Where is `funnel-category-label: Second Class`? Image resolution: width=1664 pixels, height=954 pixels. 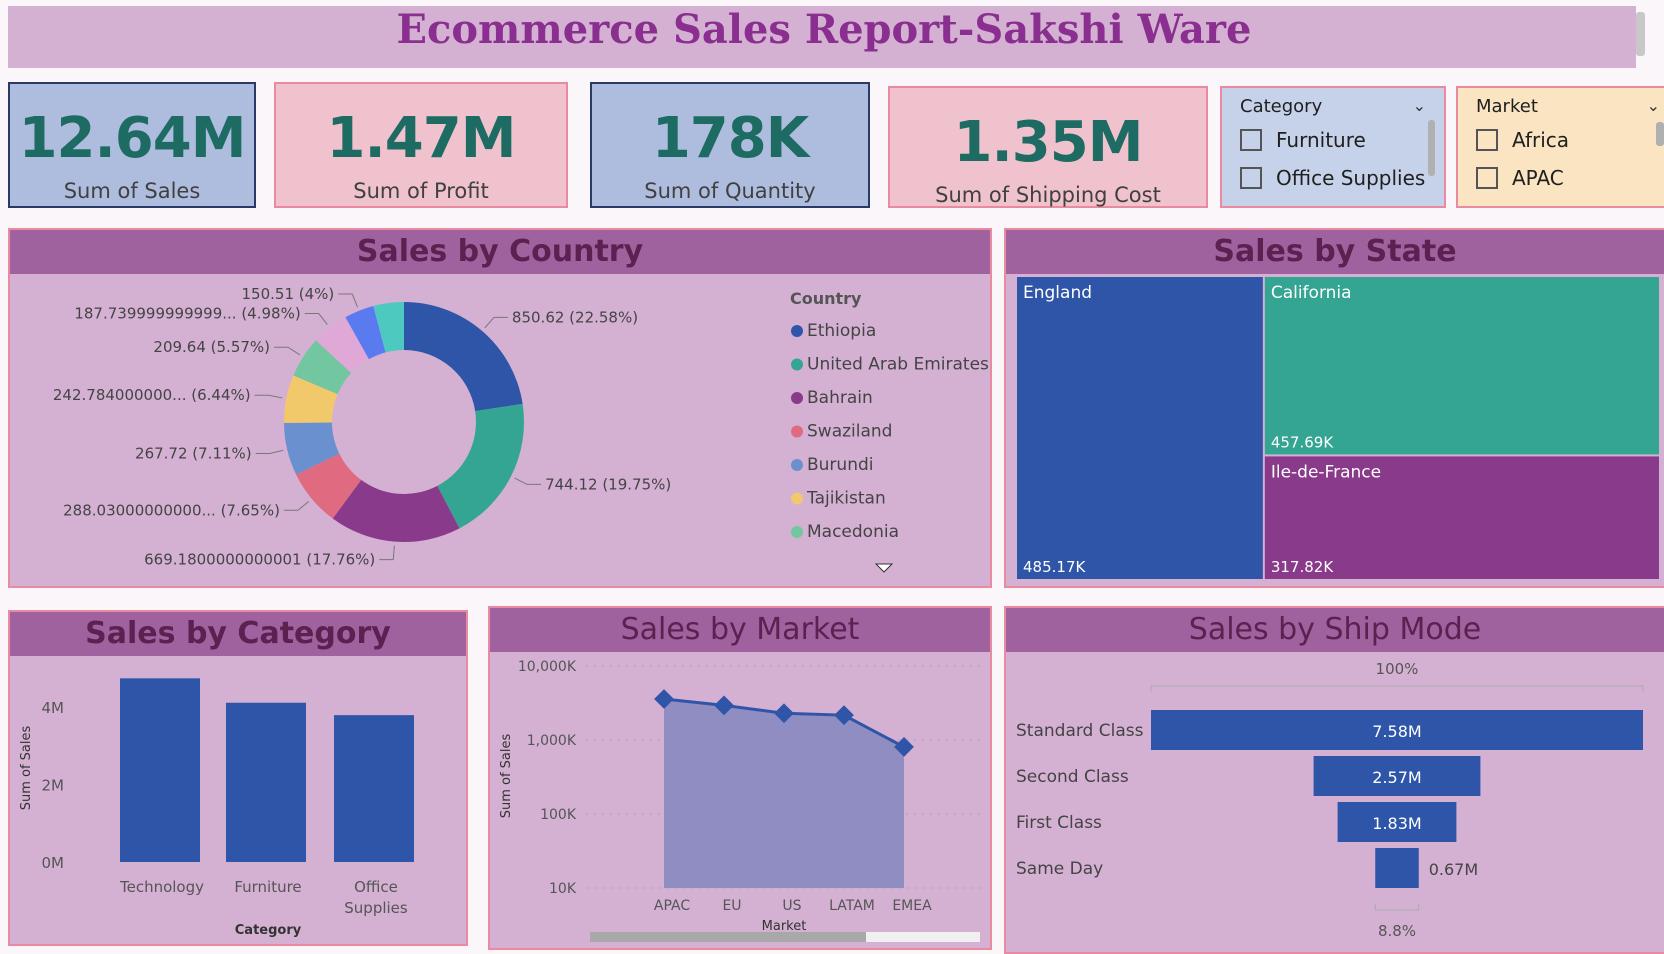
funnel-category-label: Second Class is located at coordinates (1072, 777).